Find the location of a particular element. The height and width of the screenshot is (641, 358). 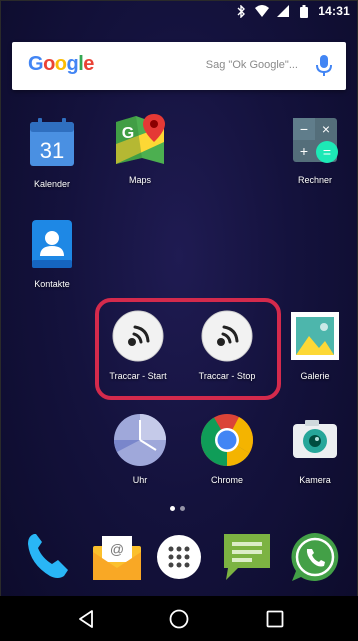

app-uhr: Uhr is located at coordinates (140, 448).